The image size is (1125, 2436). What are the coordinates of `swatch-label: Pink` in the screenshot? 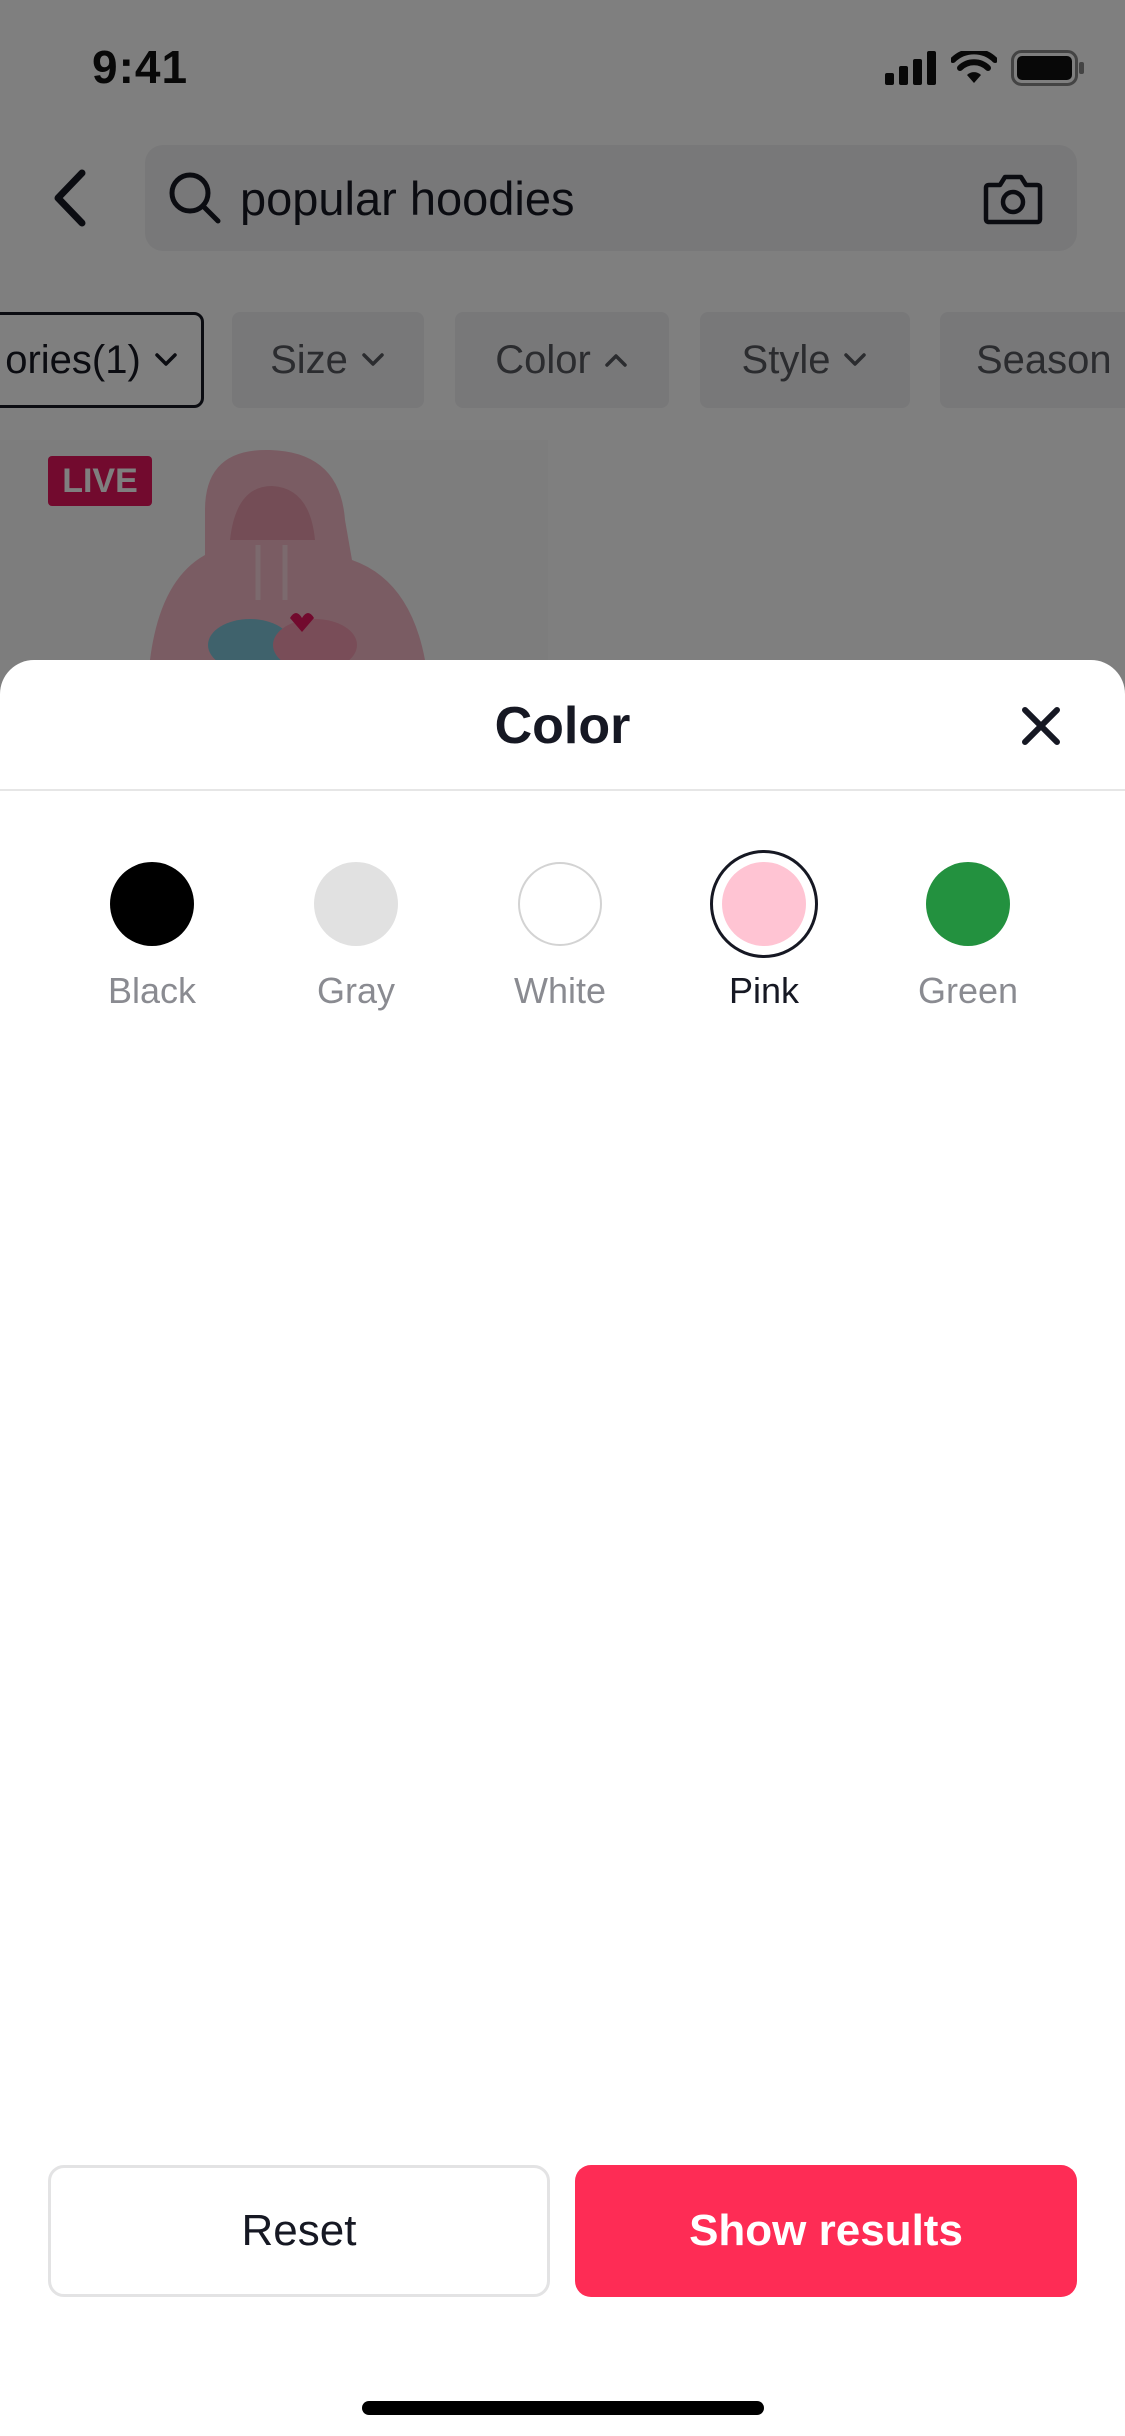 It's located at (764, 990).